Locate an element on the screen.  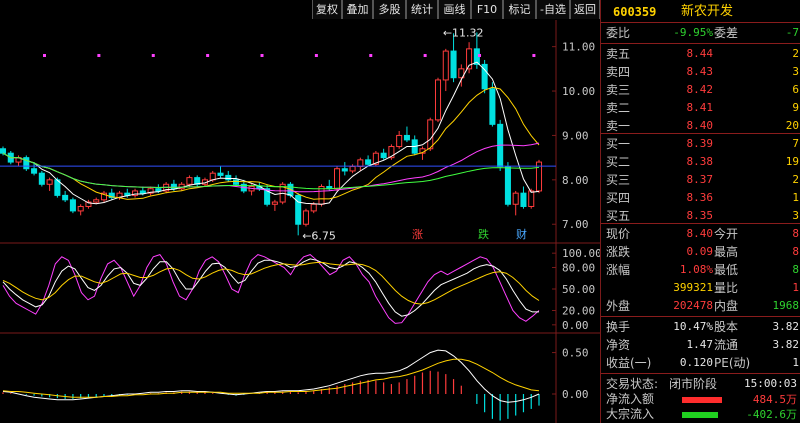
block-inflow-bar is located at coordinates (700, 415).